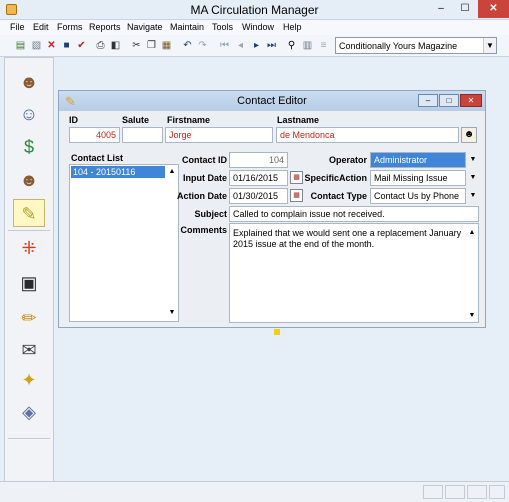  Describe the element at coordinates (258, 27) in the screenshot. I see `menu-window: Window` at that location.